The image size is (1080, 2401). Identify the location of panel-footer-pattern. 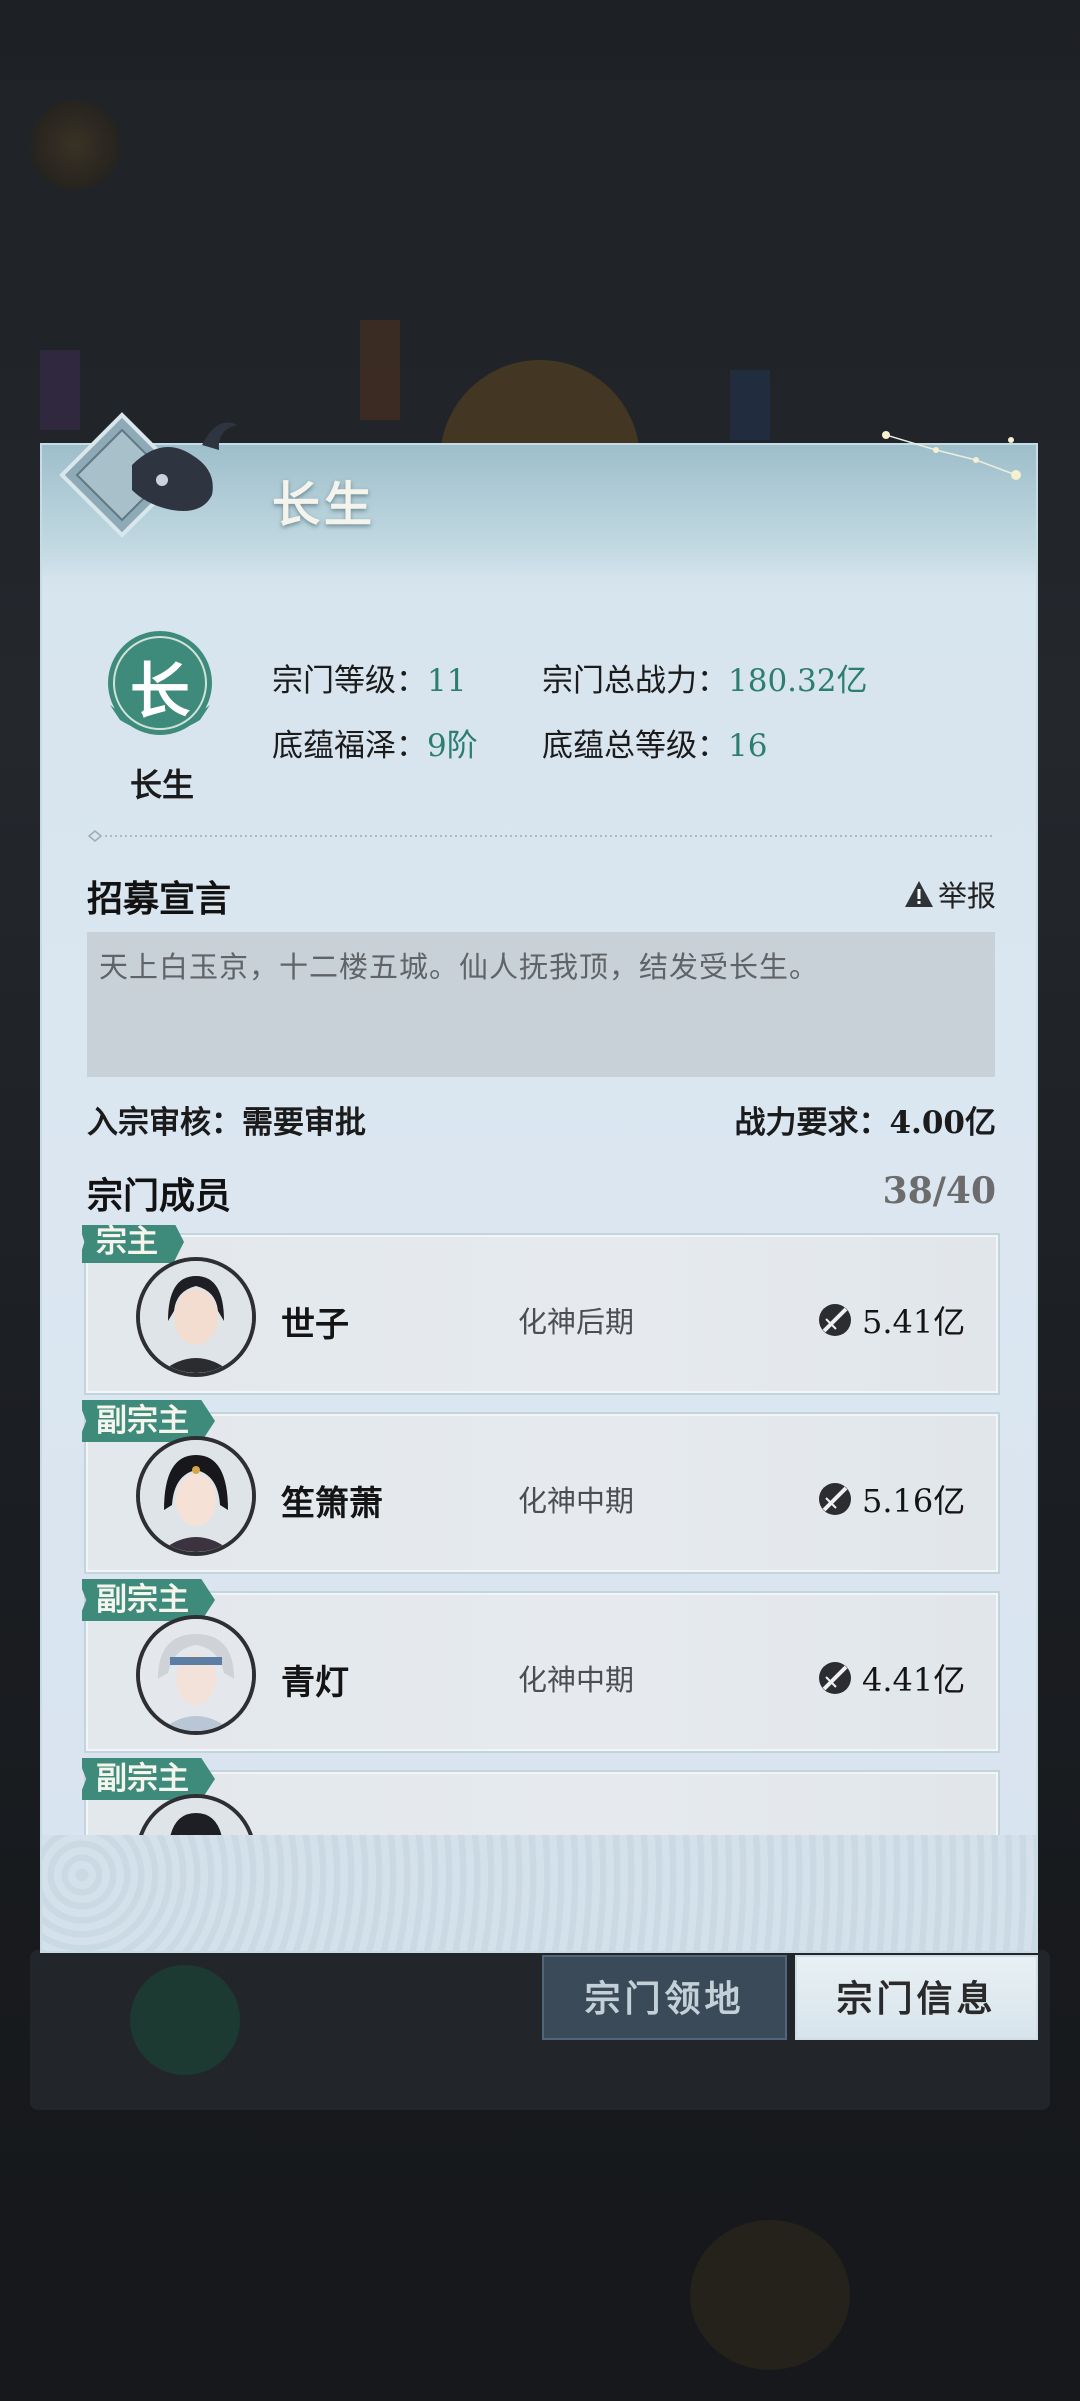
(539, 1893).